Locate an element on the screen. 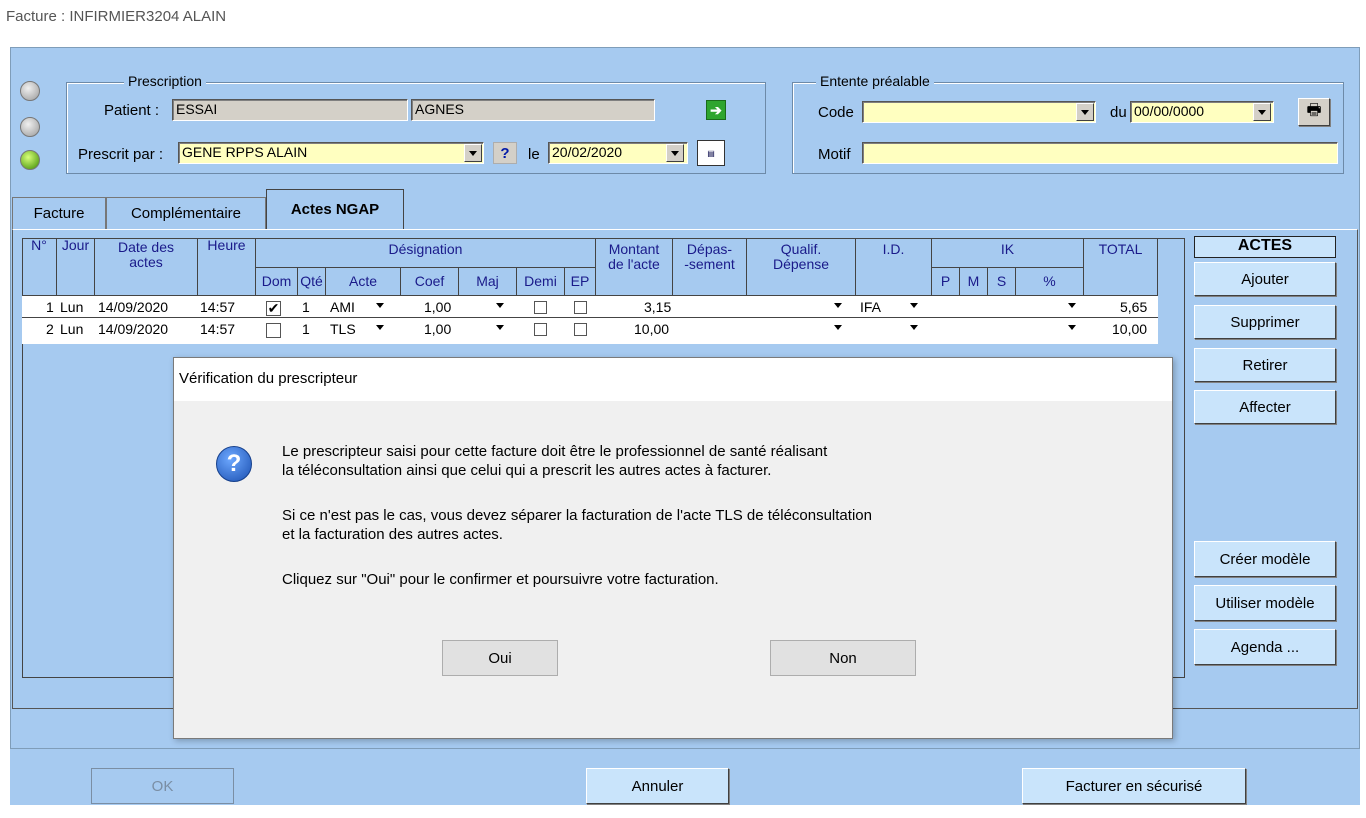 Image resolution: width=1366 pixels, height=818 pixels. col-header-ep: EP is located at coordinates (580, 282).